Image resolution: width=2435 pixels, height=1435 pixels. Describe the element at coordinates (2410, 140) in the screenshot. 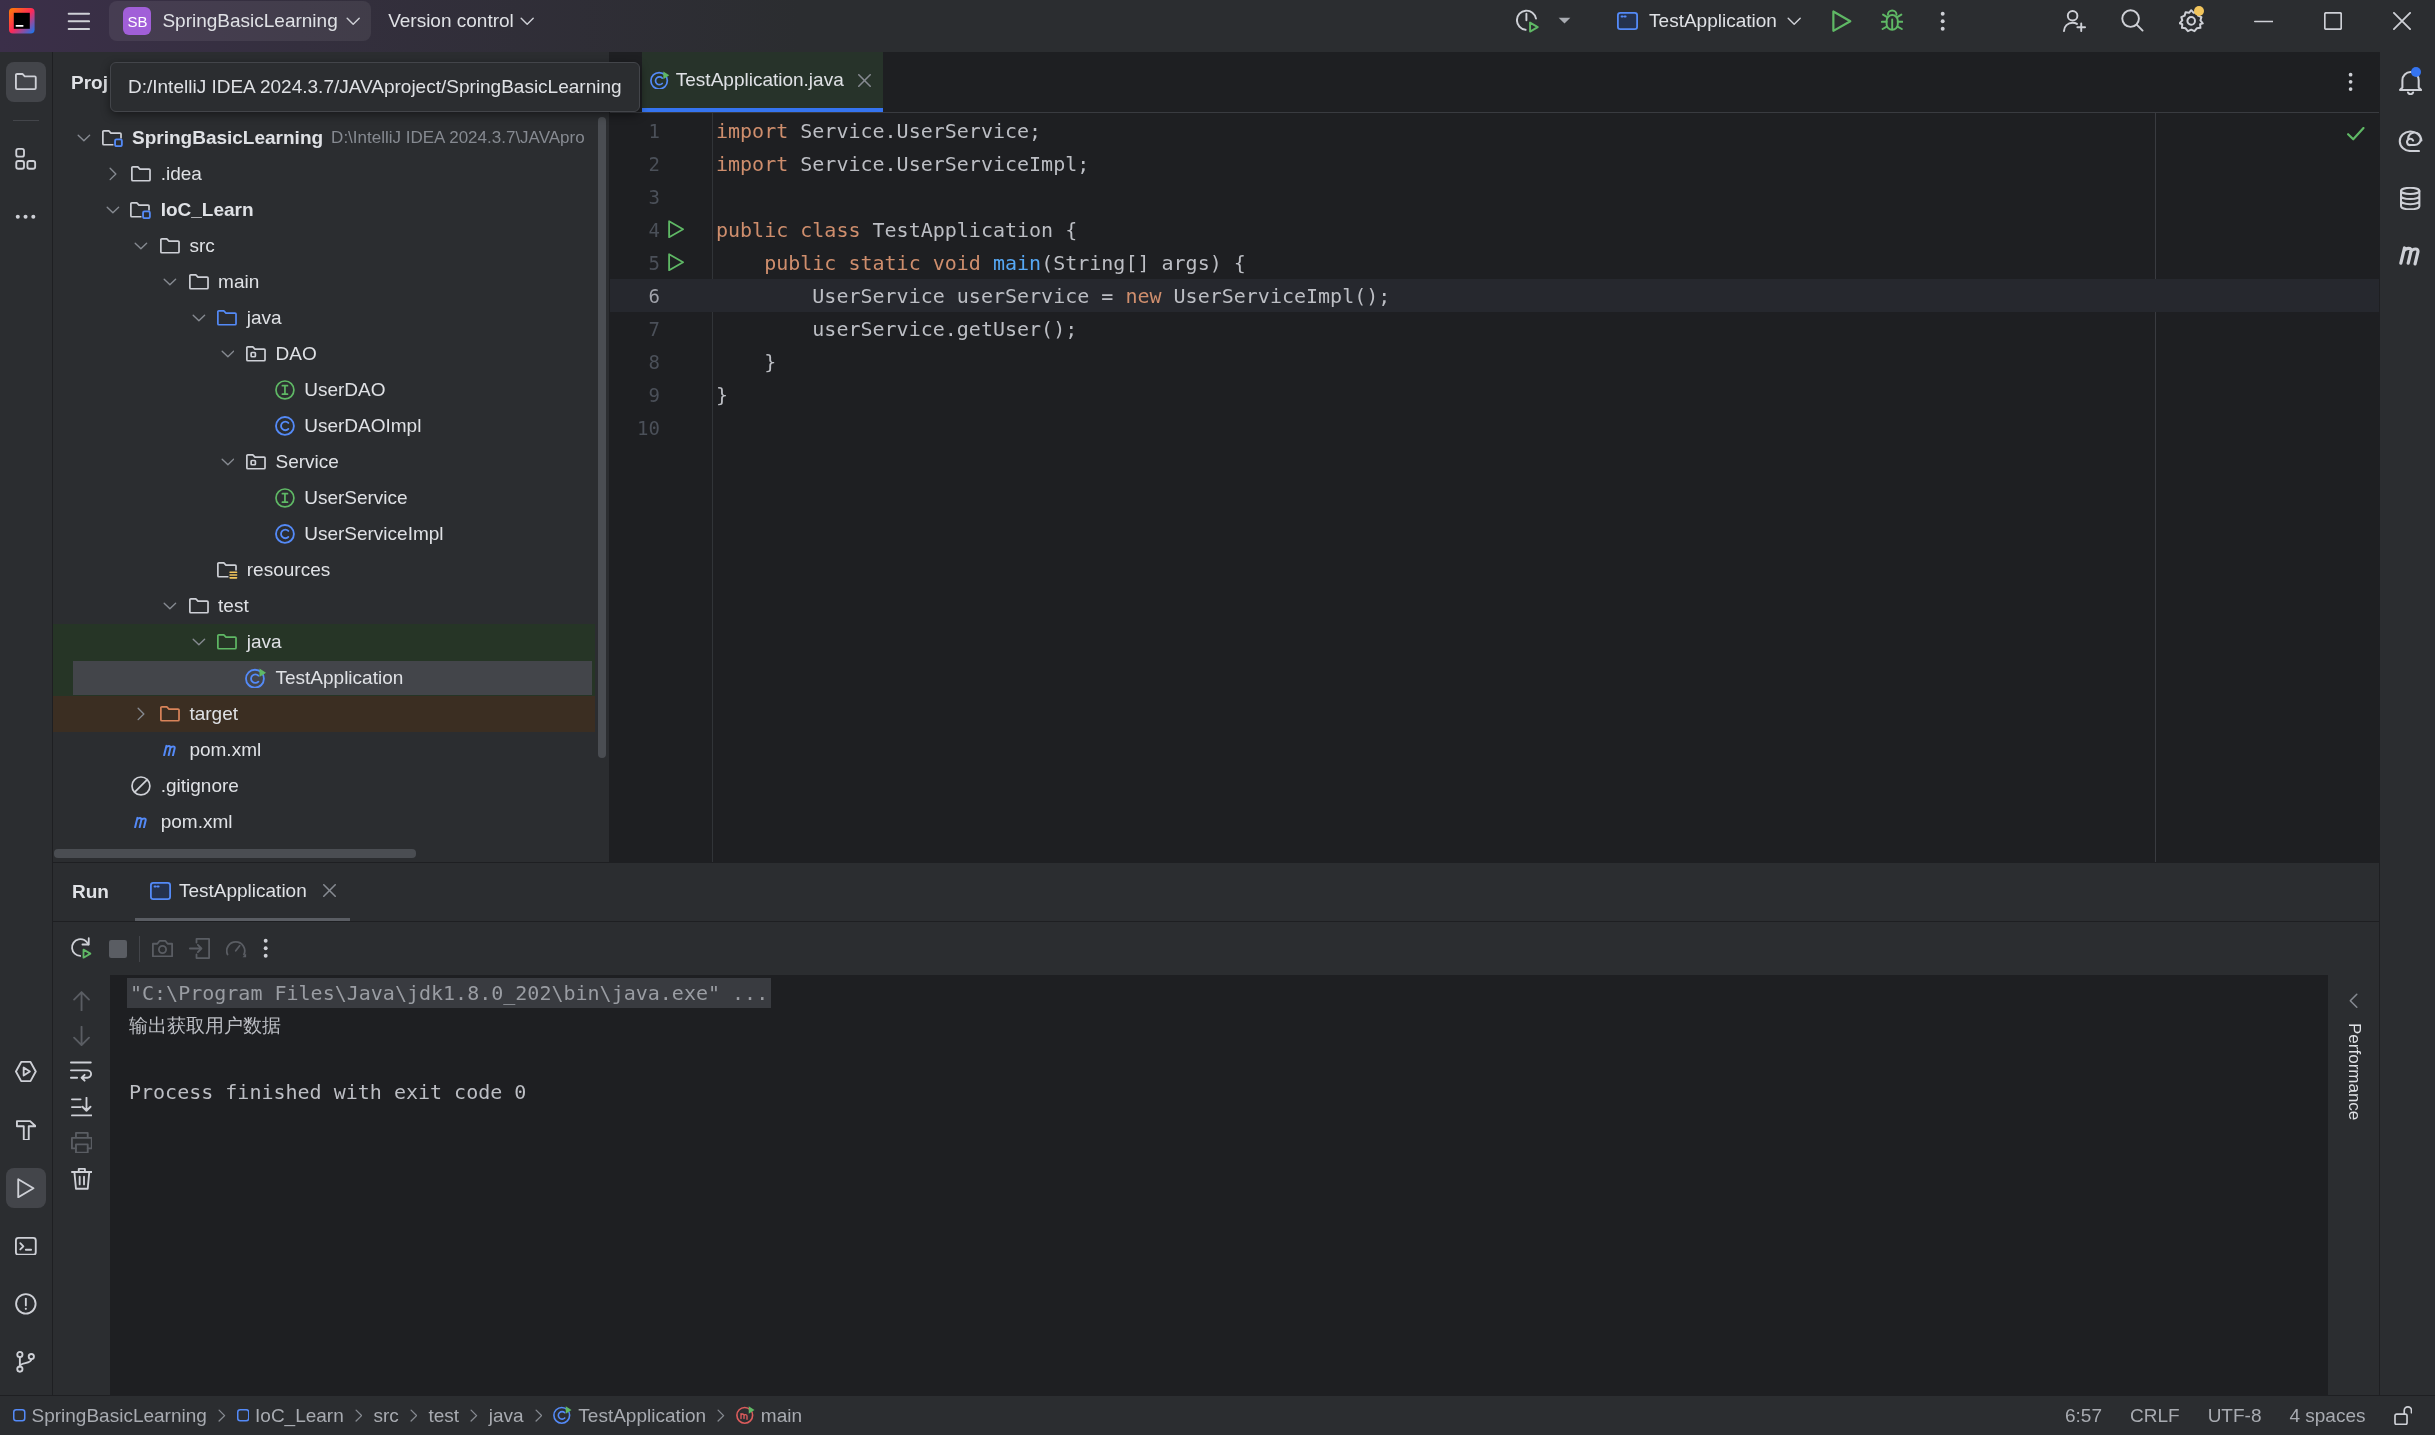

I see `spiral-icon` at that location.